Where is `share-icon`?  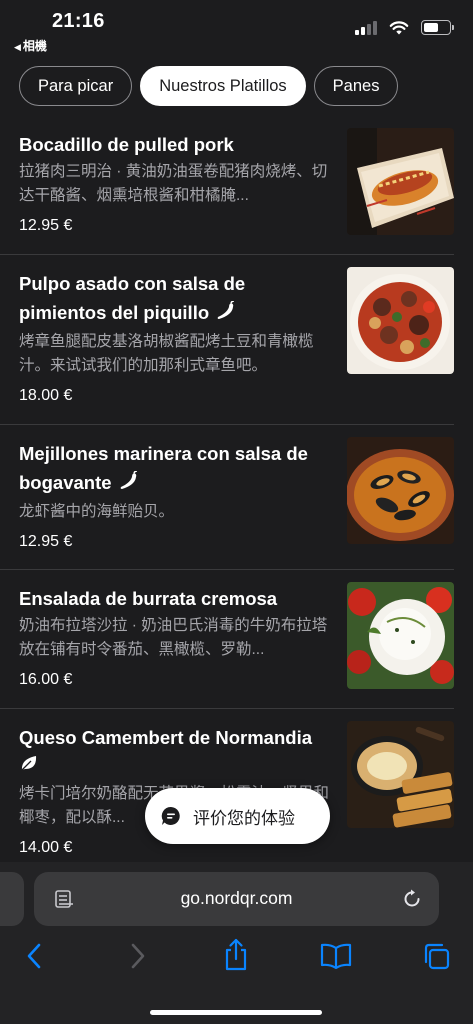 share-icon is located at coordinates (236, 957).